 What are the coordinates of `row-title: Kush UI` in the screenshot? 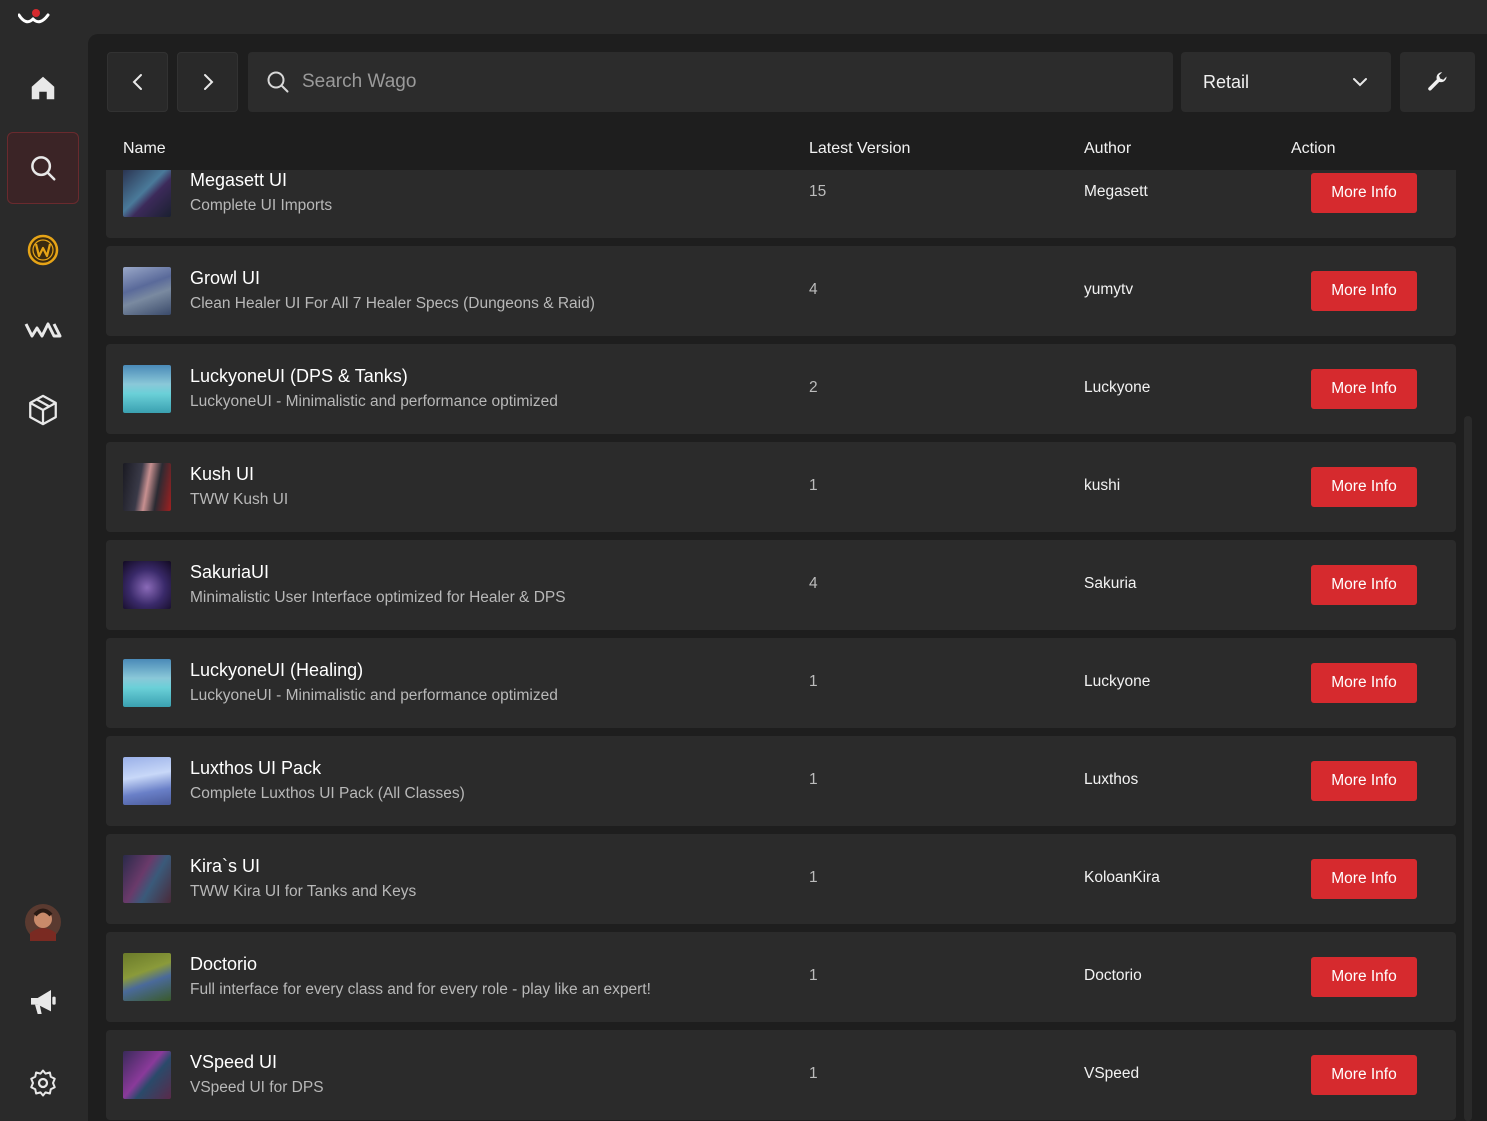 It's located at (222, 474).